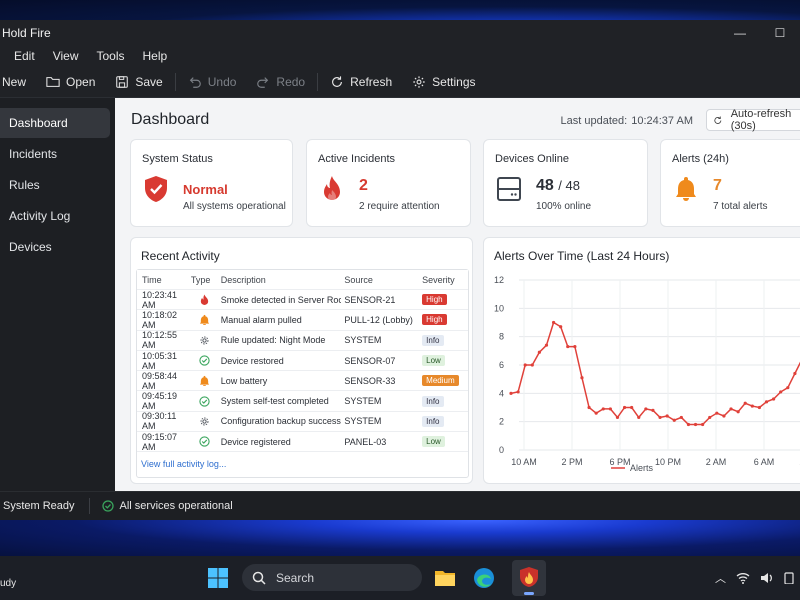 Image resolution: width=800 pixels, height=600 pixels. What do you see at coordinates (195, 82) in the screenshot?
I see `undo-icon` at bounding box center [195, 82].